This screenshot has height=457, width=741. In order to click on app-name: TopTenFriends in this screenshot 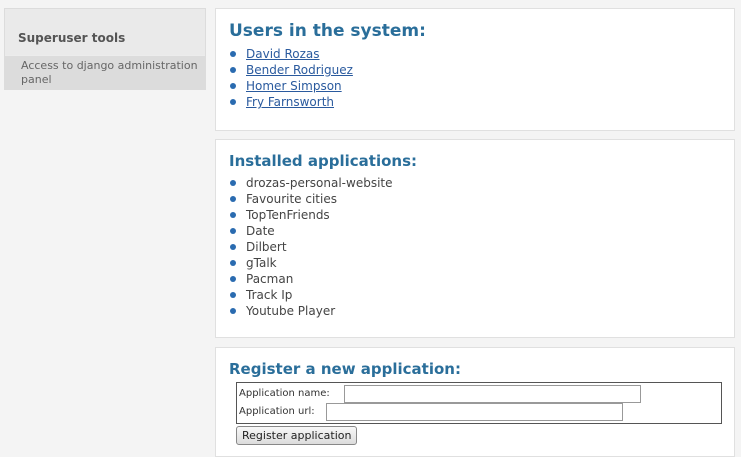, I will do `click(288, 215)`.